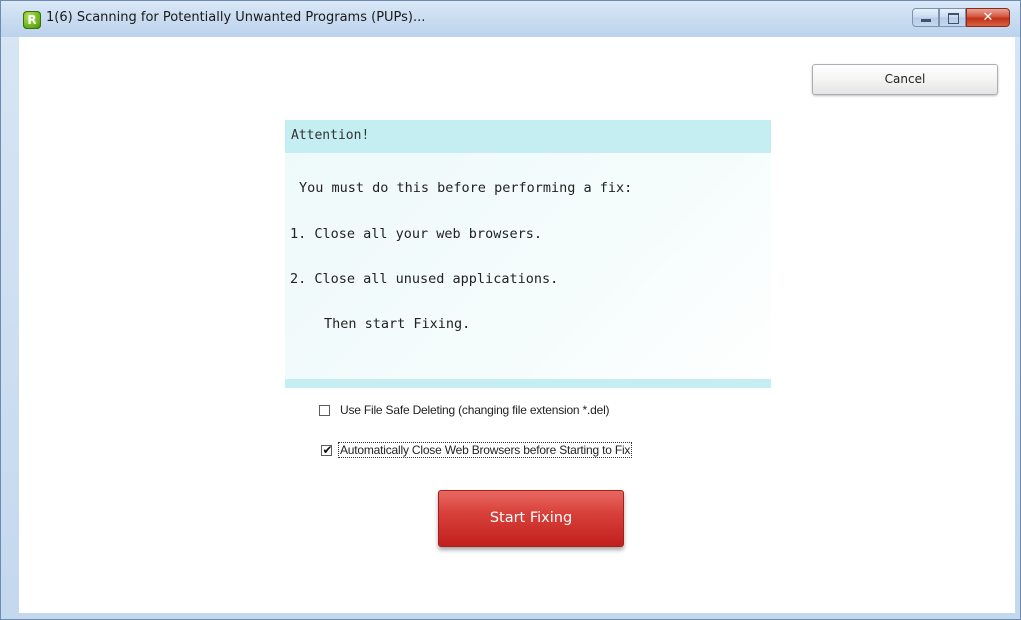 The width and height of the screenshot is (1021, 620). Describe the element at coordinates (330, 135) in the screenshot. I see `attention-title: Attention!` at that location.